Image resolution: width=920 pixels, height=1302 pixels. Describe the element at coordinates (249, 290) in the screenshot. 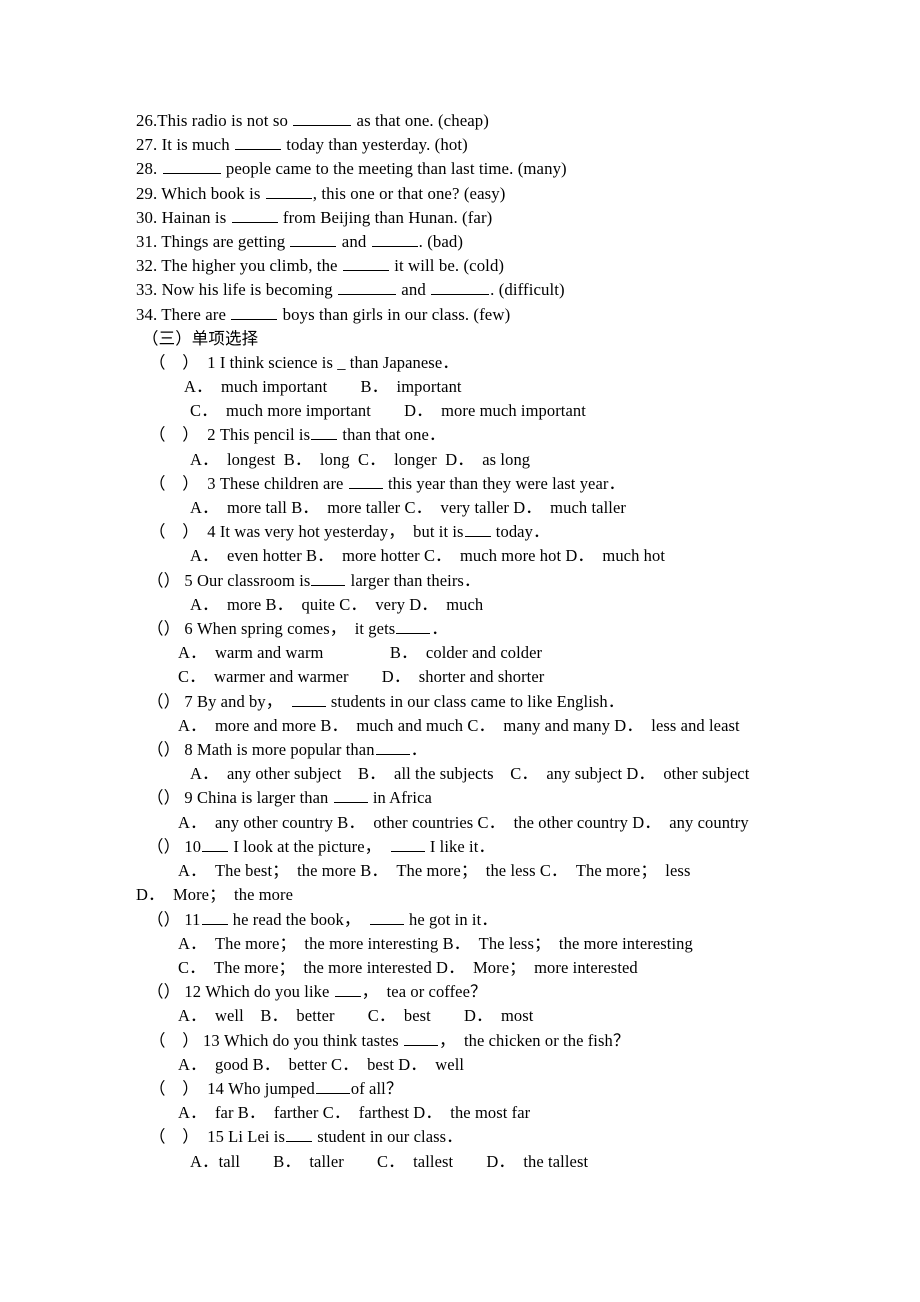

I see `item-text-pre: Now his life is becoming` at that location.